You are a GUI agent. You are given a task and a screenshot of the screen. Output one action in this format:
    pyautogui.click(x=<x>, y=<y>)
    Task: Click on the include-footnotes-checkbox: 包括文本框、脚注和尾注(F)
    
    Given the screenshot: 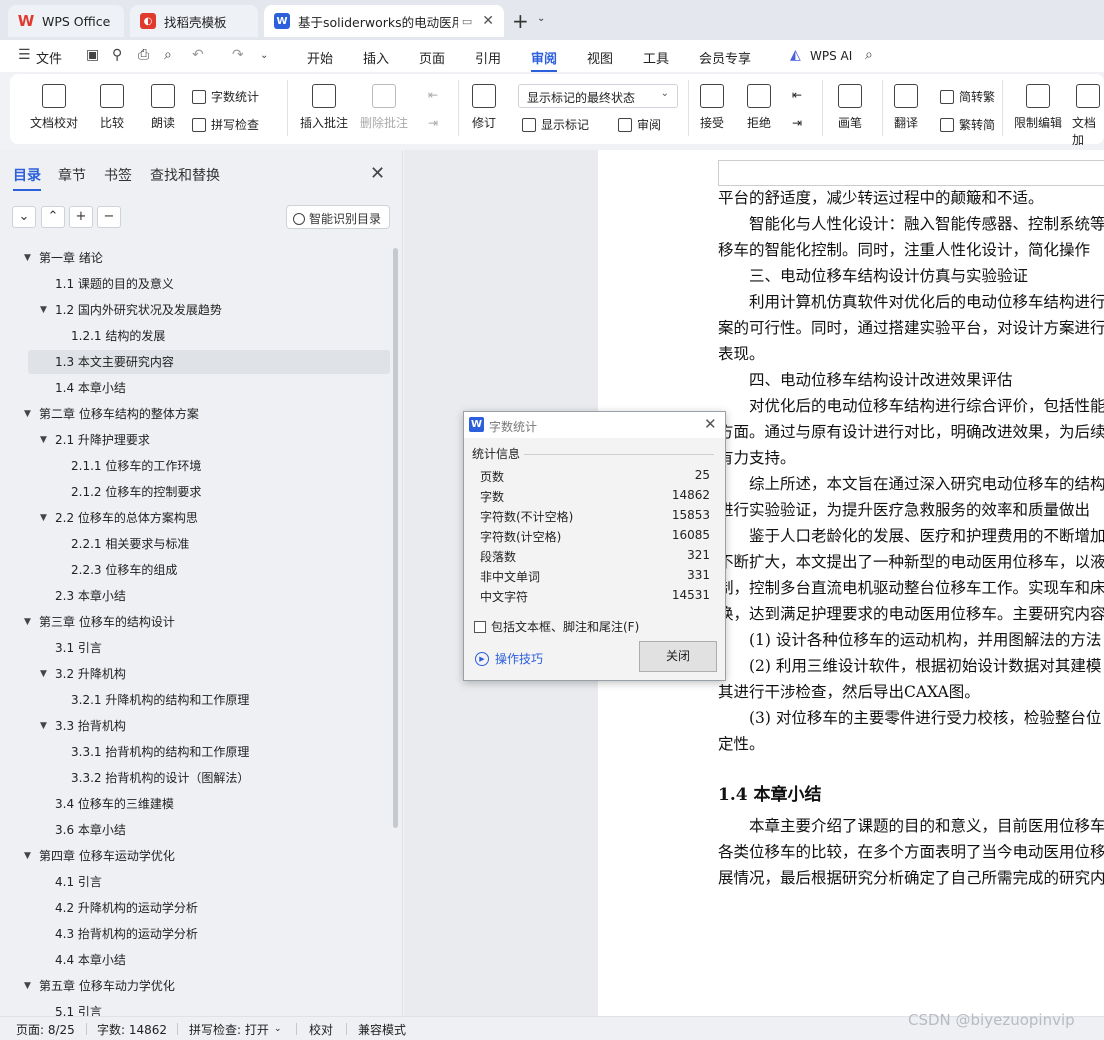 What is the action you would take?
    pyautogui.click(x=556, y=626)
    